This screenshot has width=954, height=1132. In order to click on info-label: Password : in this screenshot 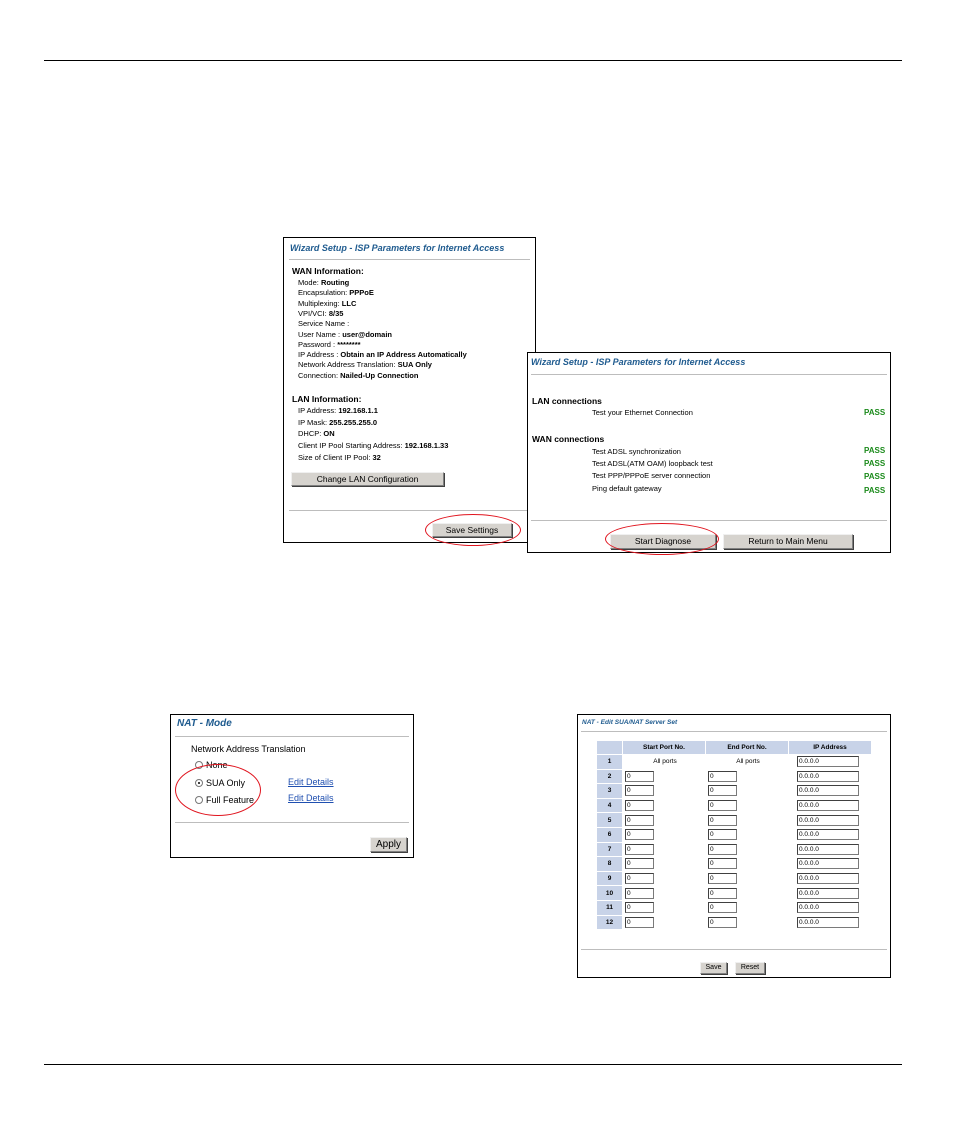, I will do `click(318, 344)`.